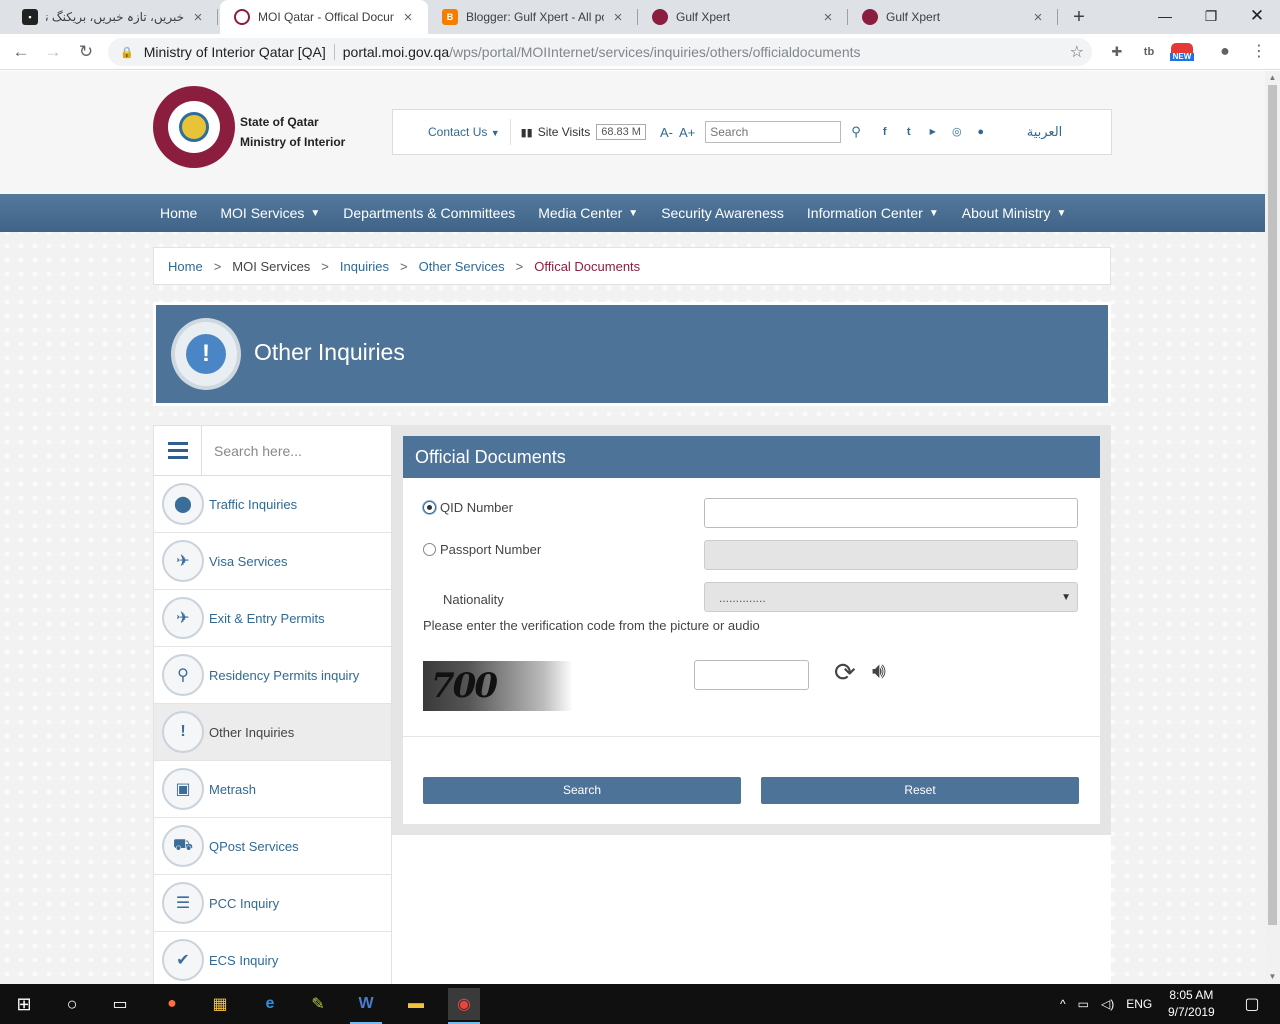 This screenshot has width=1280, height=1024. I want to click on bookmark-star-icon: ☆, so click(1077, 52).